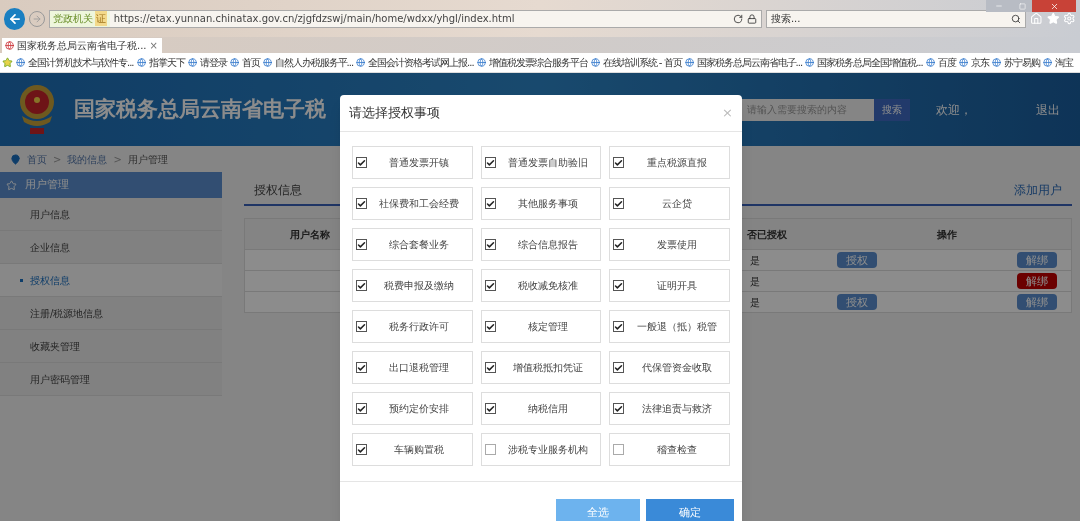 The width and height of the screenshot is (1080, 521). I want to click on sidebar-item: 收藏夹管理, so click(111, 346).